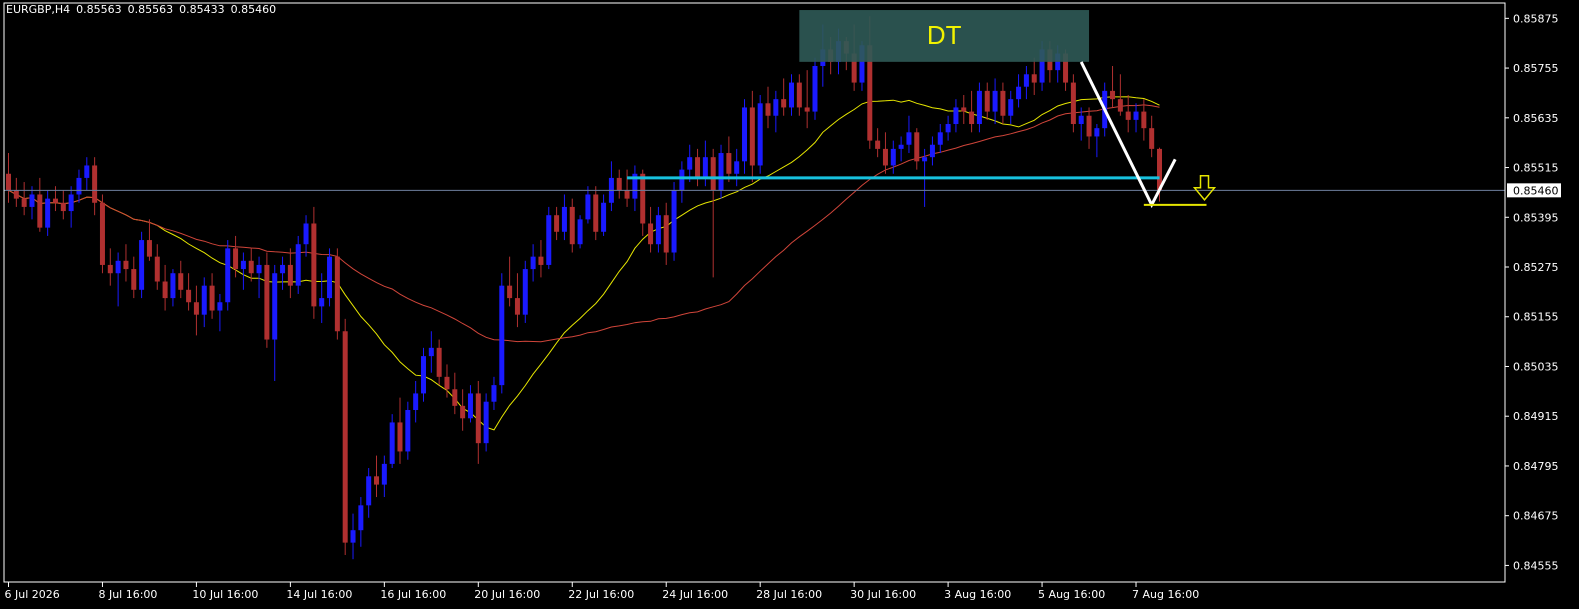 This screenshot has height=609, width=1579. What do you see at coordinates (1536, 516) in the screenshot?
I see `y-tick-label: 0.84675` at bounding box center [1536, 516].